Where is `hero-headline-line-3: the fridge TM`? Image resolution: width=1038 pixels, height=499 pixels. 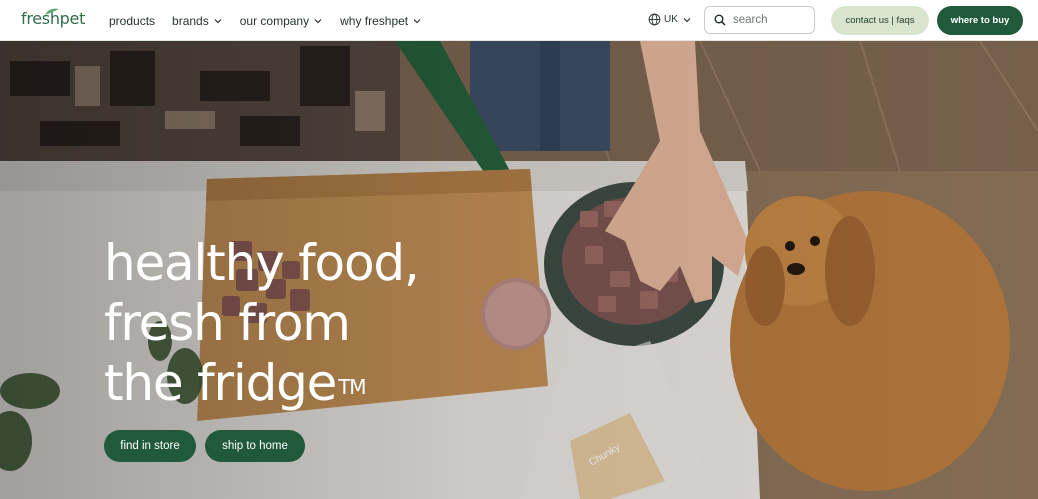
hero-headline-line-3: the fridge TM is located at coordinates (261, 383).